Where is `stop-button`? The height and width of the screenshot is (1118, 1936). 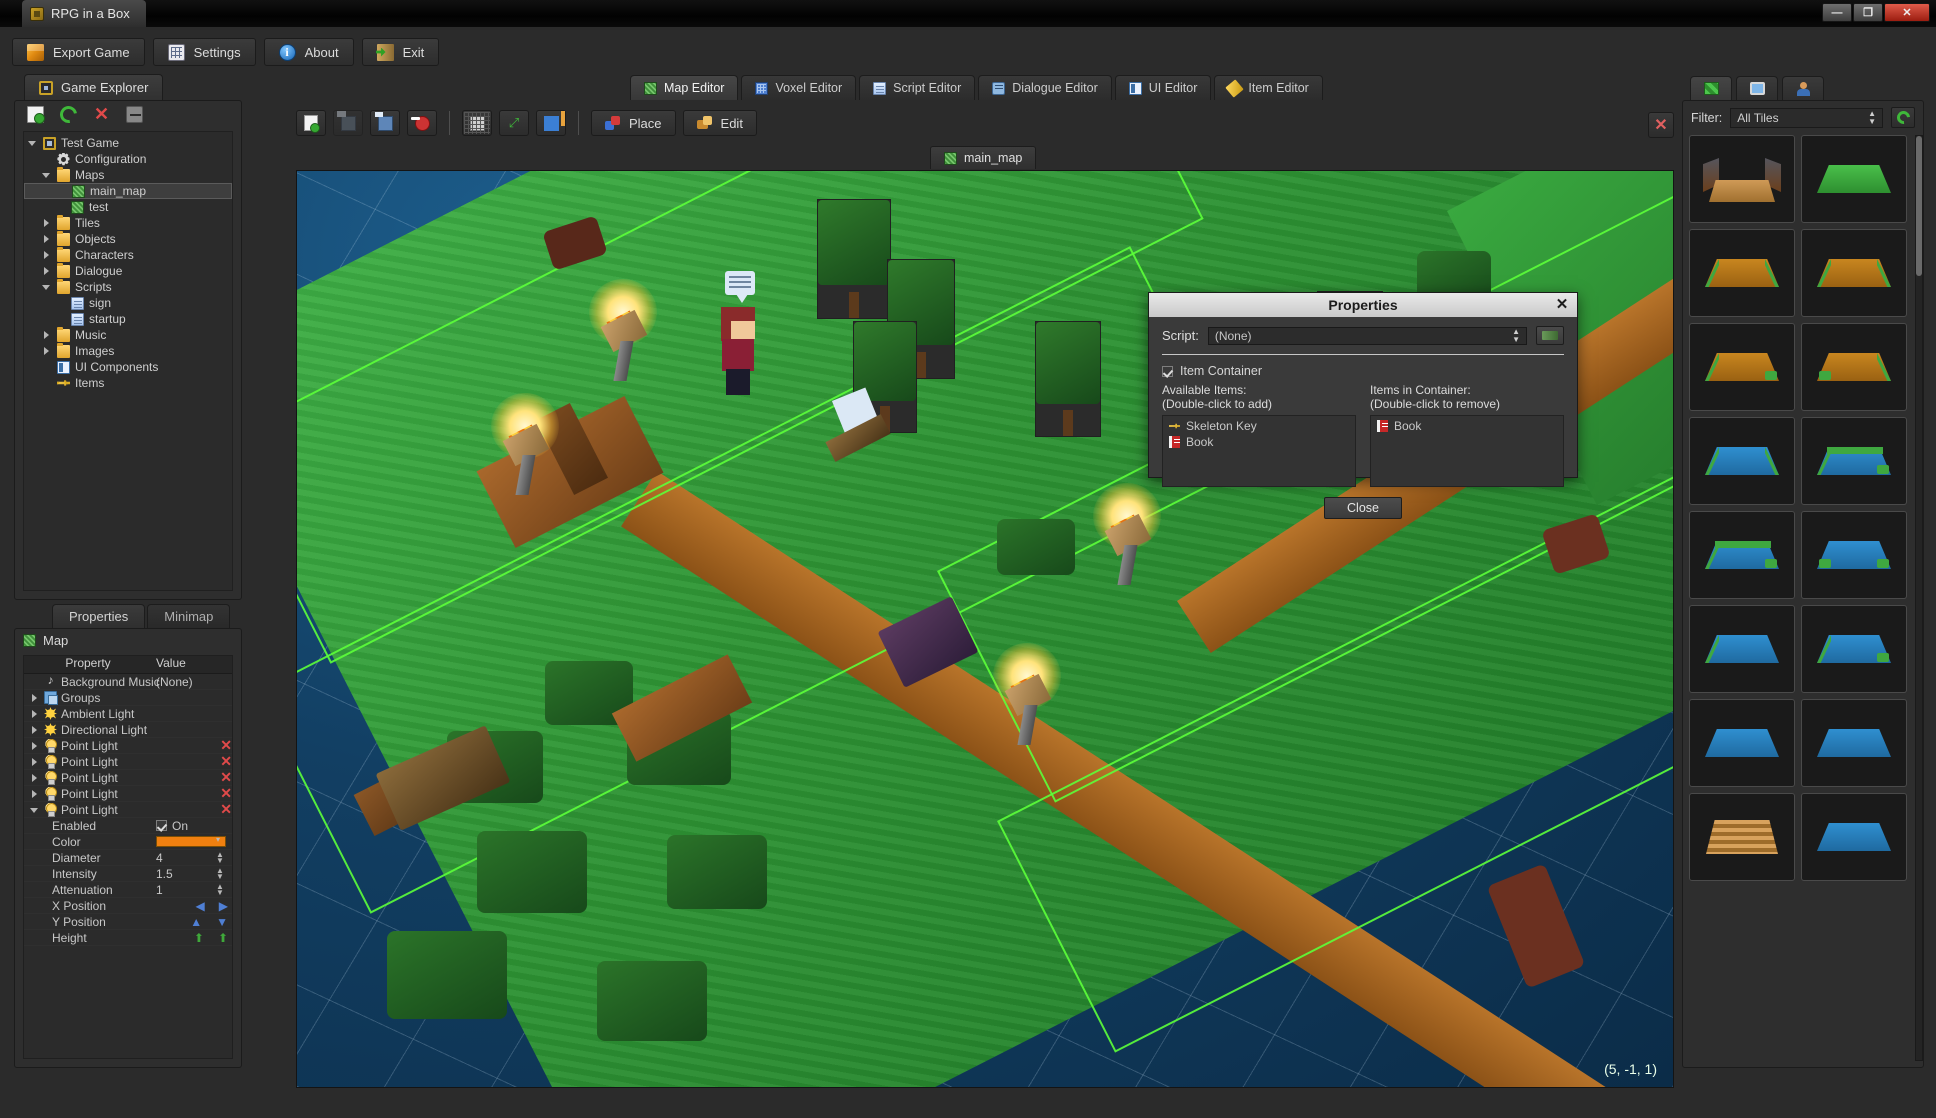
stop-button is located at coordinates (422, 123).